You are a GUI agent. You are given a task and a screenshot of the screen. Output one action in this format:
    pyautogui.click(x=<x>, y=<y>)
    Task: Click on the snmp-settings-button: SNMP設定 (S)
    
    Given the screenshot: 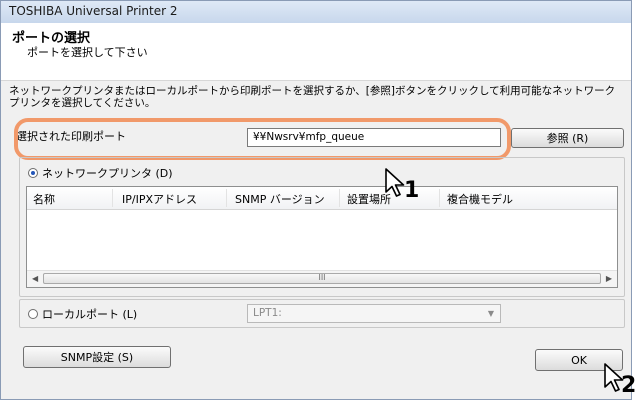 What is the action you would take?
    pyautogui.click(x=97, y=357)
    